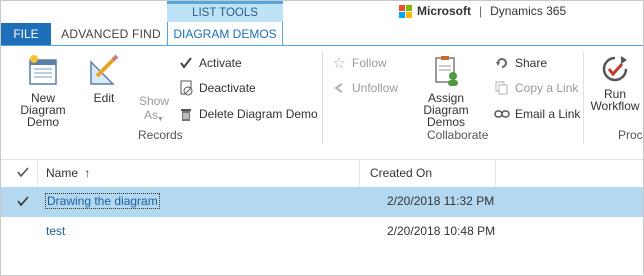  Describe the element at coordinates (502, 88) in the screenshot. I see `copy-icon` at that location.